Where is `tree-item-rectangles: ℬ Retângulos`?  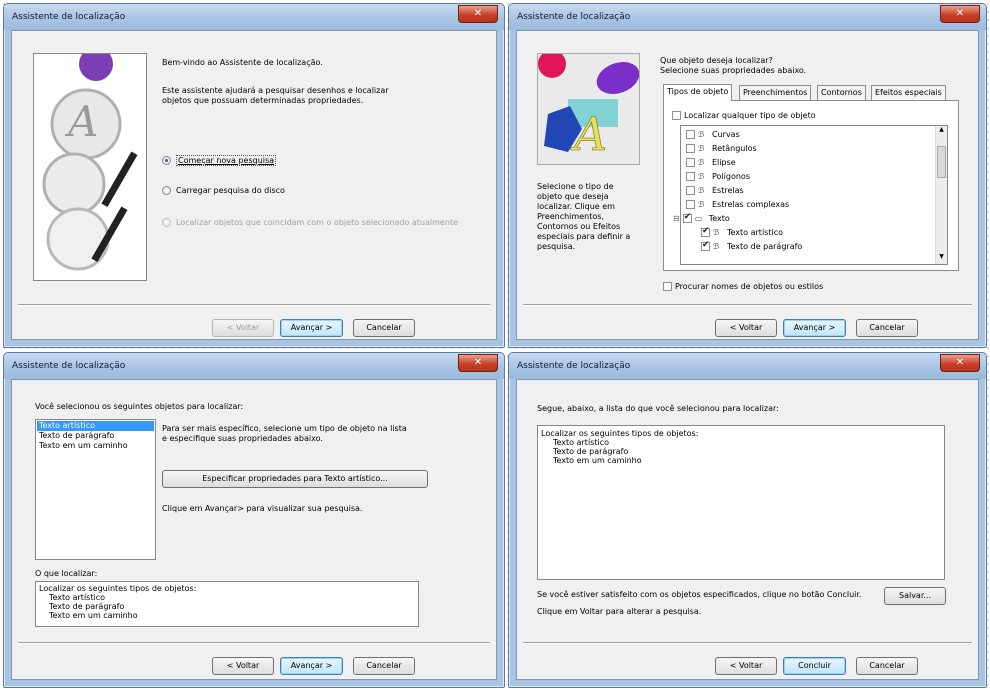 tree-item-rectangles: ℬ Retângulos is located at coordinates (721, 148).